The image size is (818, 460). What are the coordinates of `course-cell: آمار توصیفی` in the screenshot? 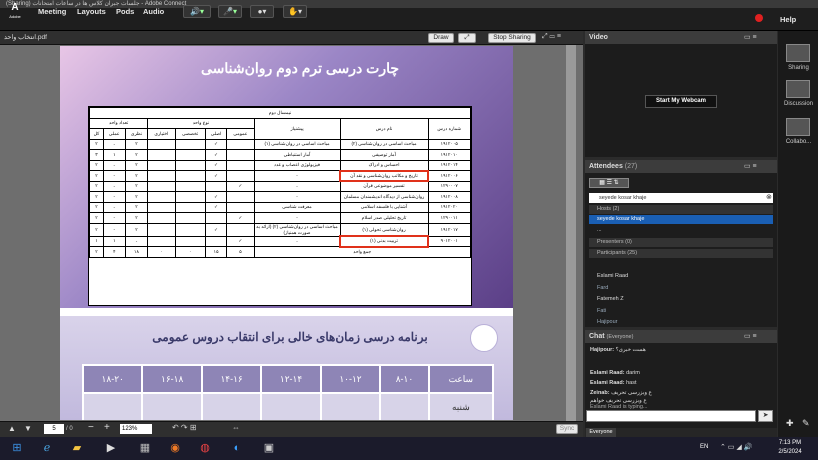 It's located at (384, 155).